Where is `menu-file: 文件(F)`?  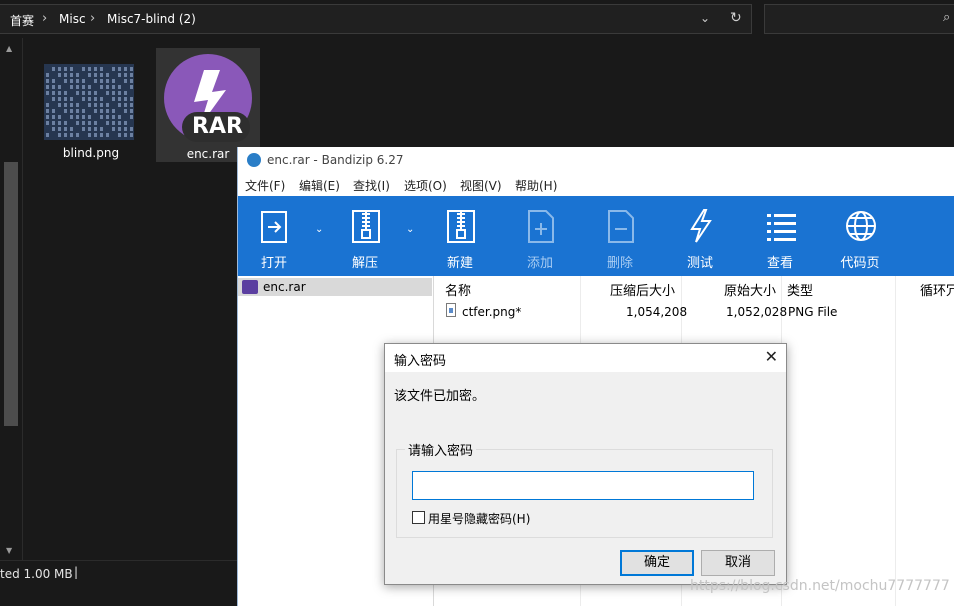
menu-file: 文件(F) is located at coordinates (265, 185).